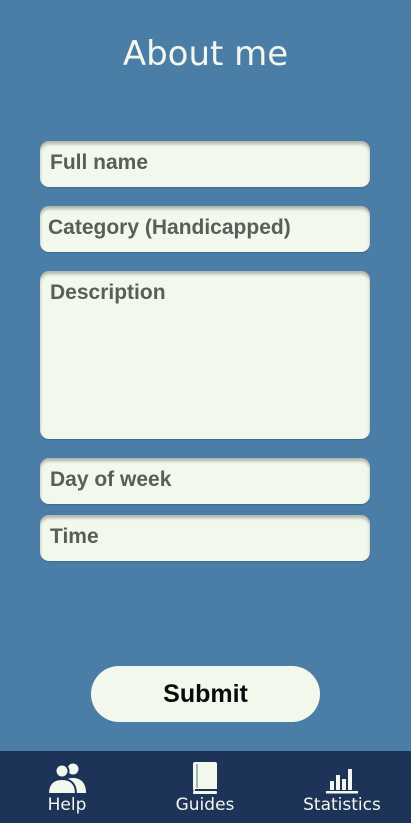 The width and height of the screenshot is (411, 823). Describe the element at coordinates (342, 805) in the screenshot. I see `nav-label-statistics: Statistics` at that location.